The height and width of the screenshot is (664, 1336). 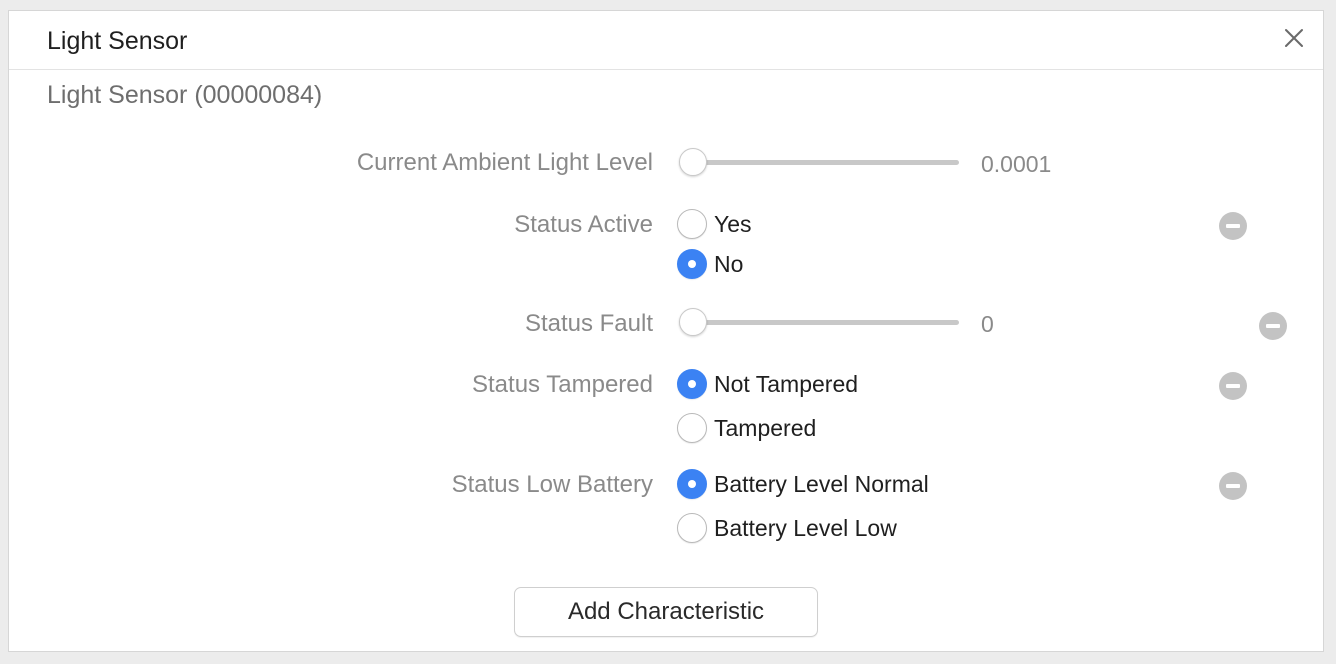 What do you see at coordinates (666, 40) in the screenshot?
I see `title-bar: Light Sensor` at bounding box center [666, 40].